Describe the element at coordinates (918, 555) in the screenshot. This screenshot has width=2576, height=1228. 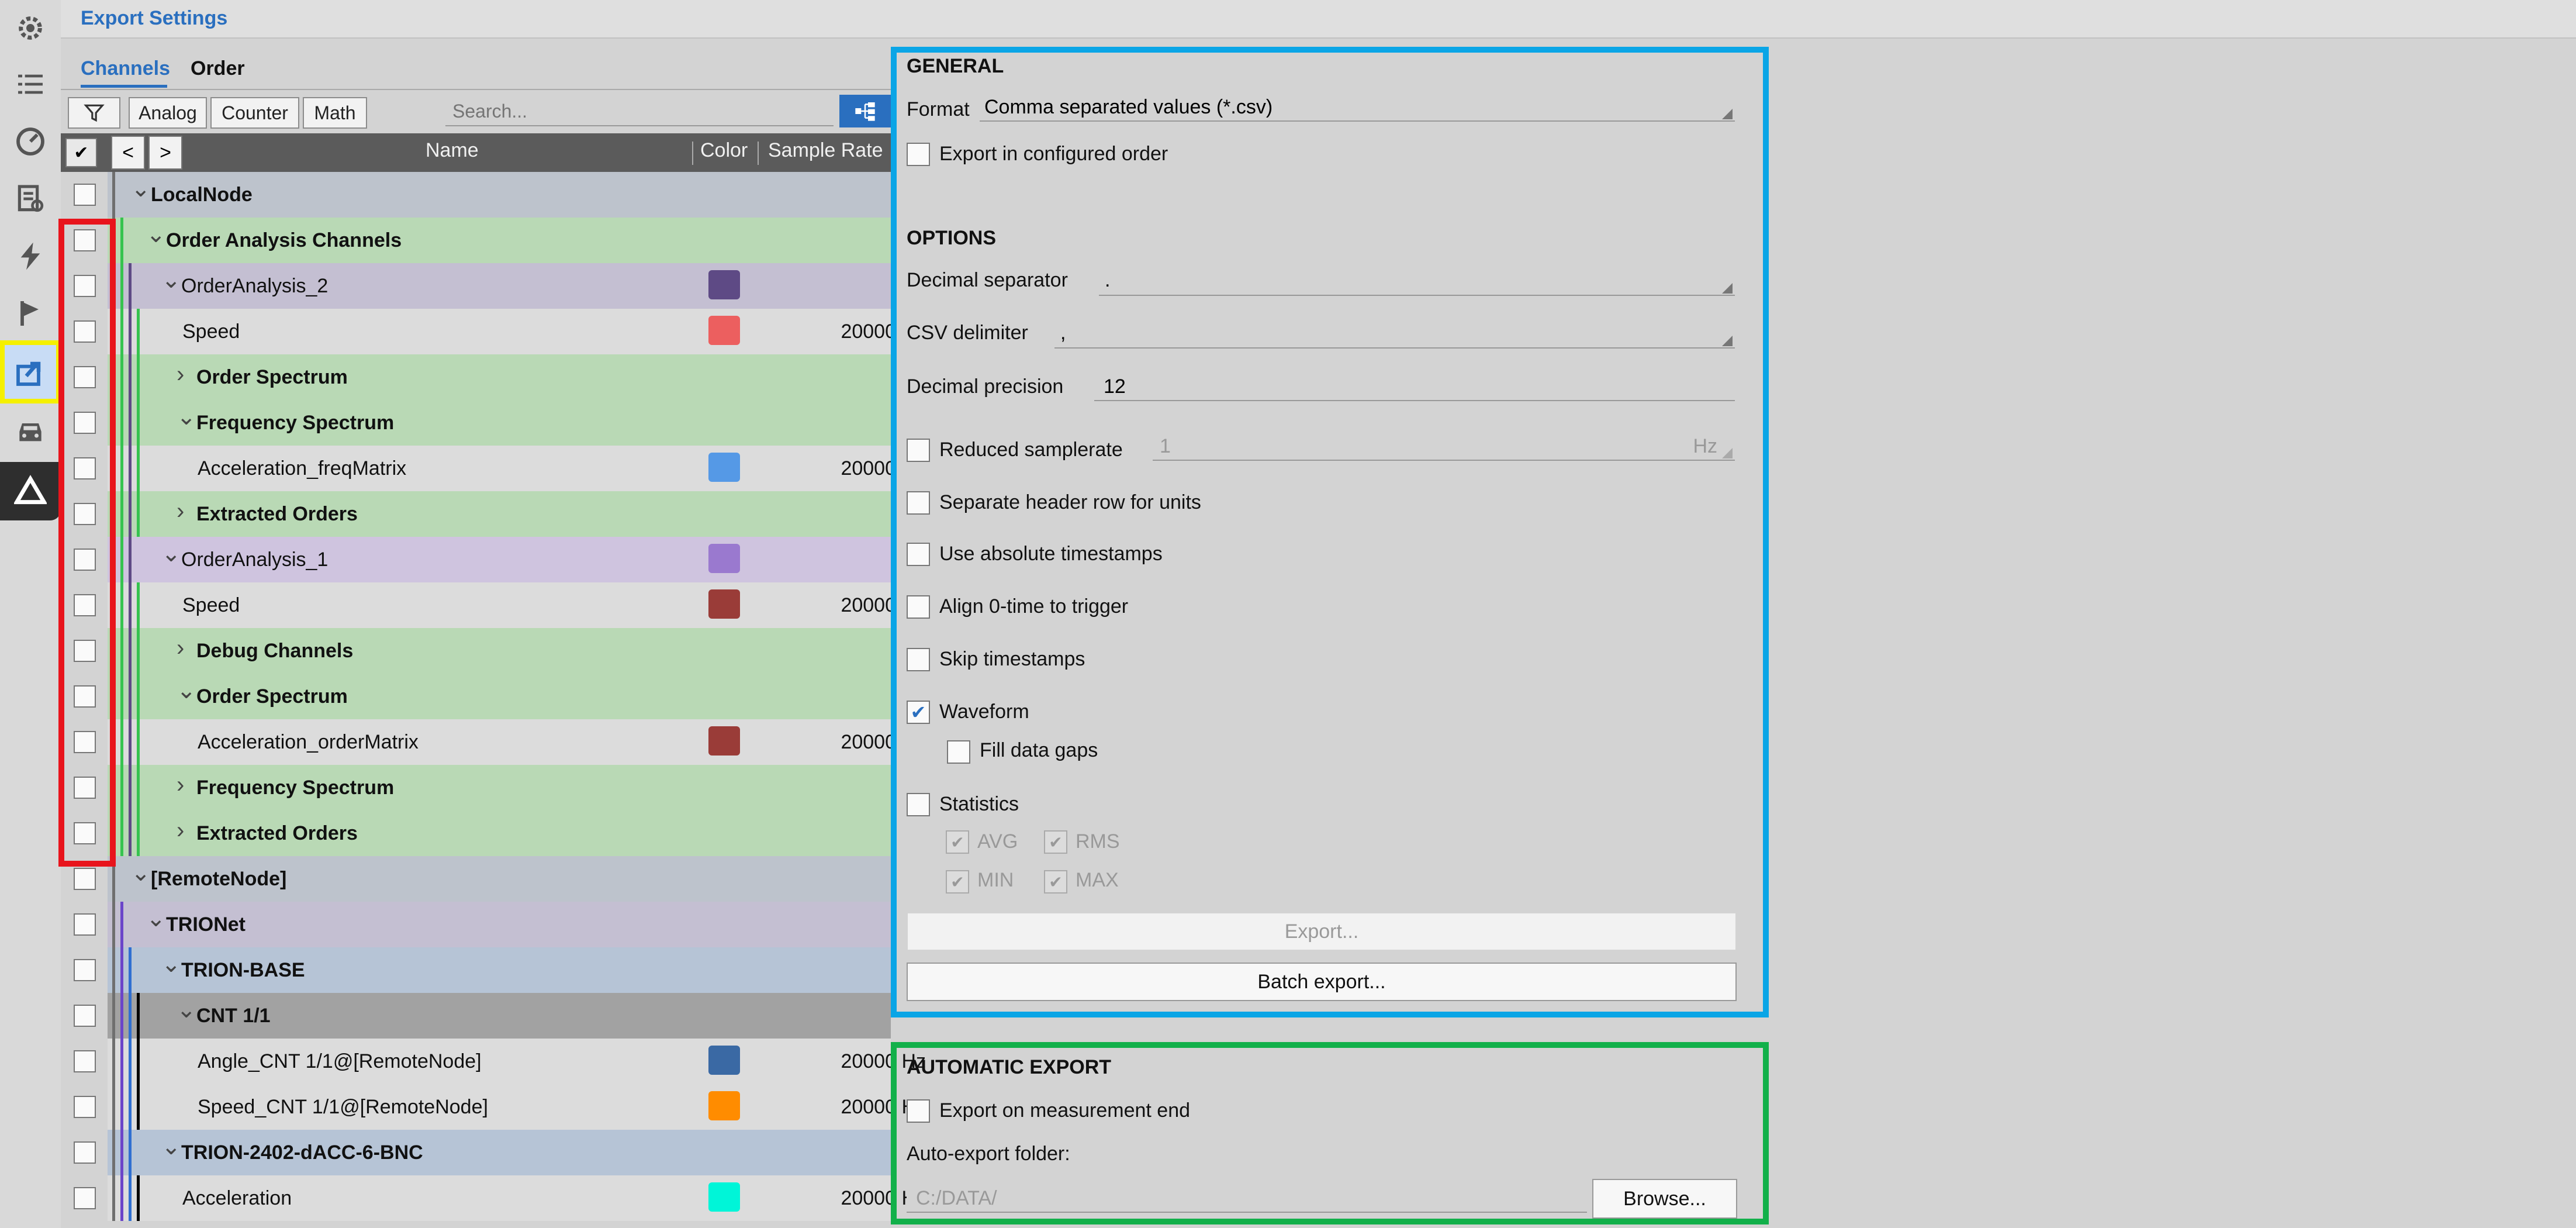
I see `absolute-timestamps-checkbox` at that location.